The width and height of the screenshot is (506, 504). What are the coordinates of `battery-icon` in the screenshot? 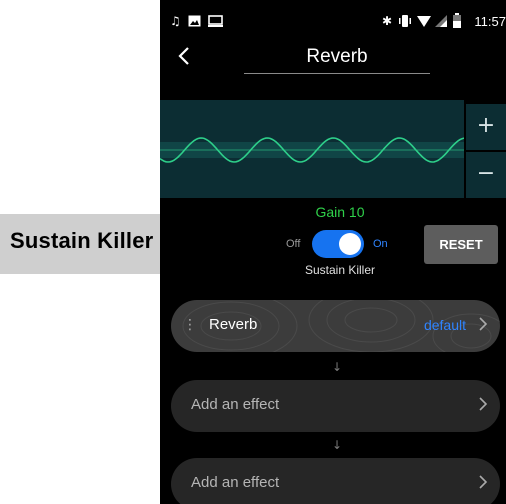 It's located at (457, 20).